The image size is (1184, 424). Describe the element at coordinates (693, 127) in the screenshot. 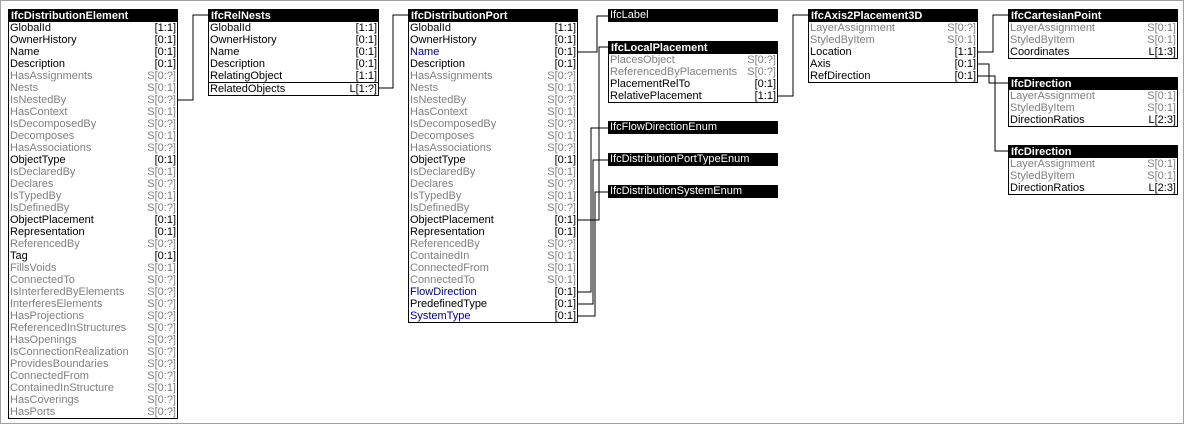

I see `entity-ifc-flow-direction-enum: IfcFlowDirectionEnum` at that location.